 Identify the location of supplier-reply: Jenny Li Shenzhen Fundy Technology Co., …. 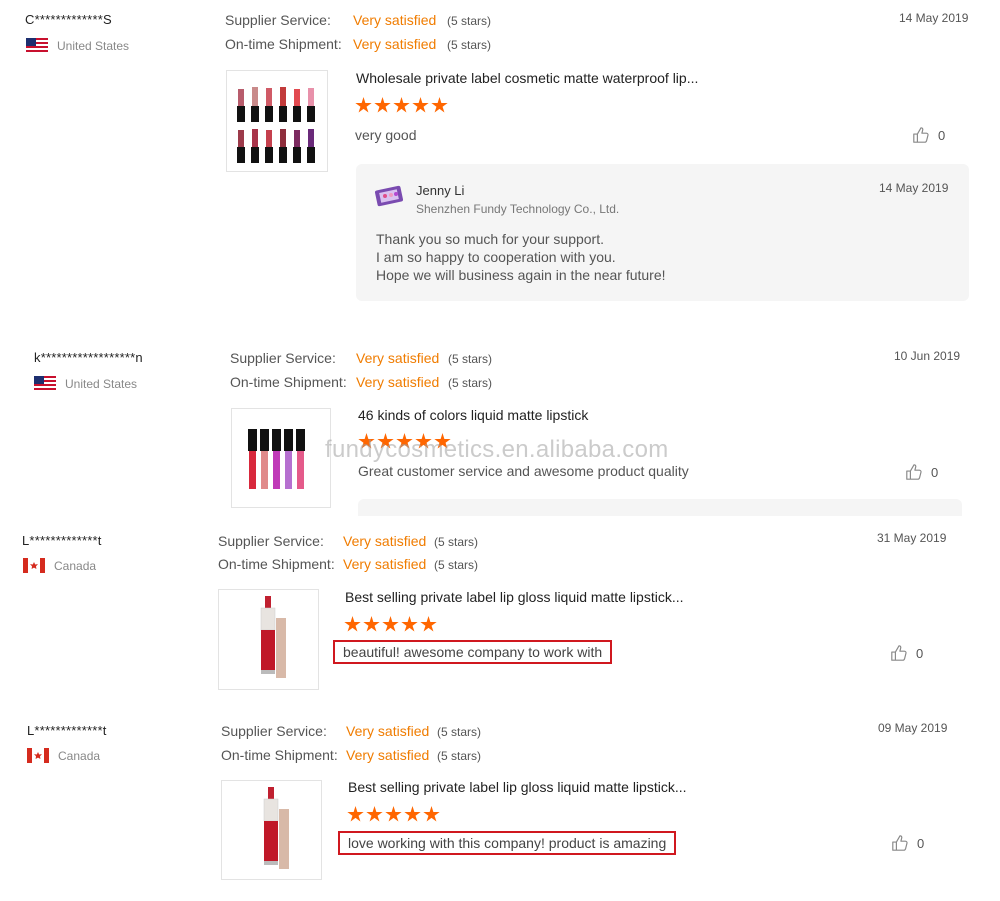
(662, 232).